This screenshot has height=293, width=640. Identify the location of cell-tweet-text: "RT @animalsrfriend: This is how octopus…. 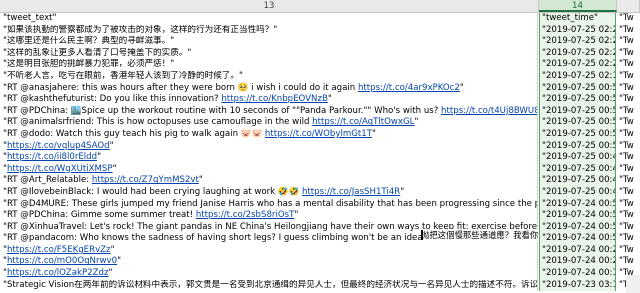
(269, 123).